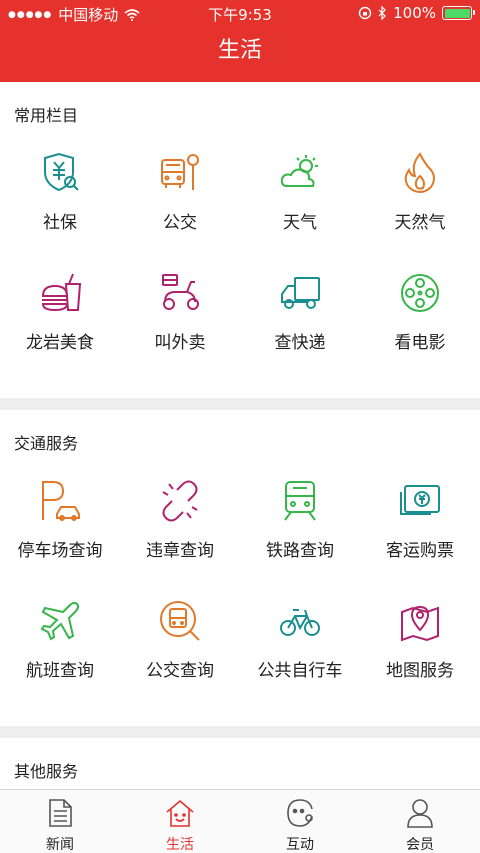 The height and width of the screenshot is (853, 480). I want to click on bus-stop-icon, so click(180, 172).